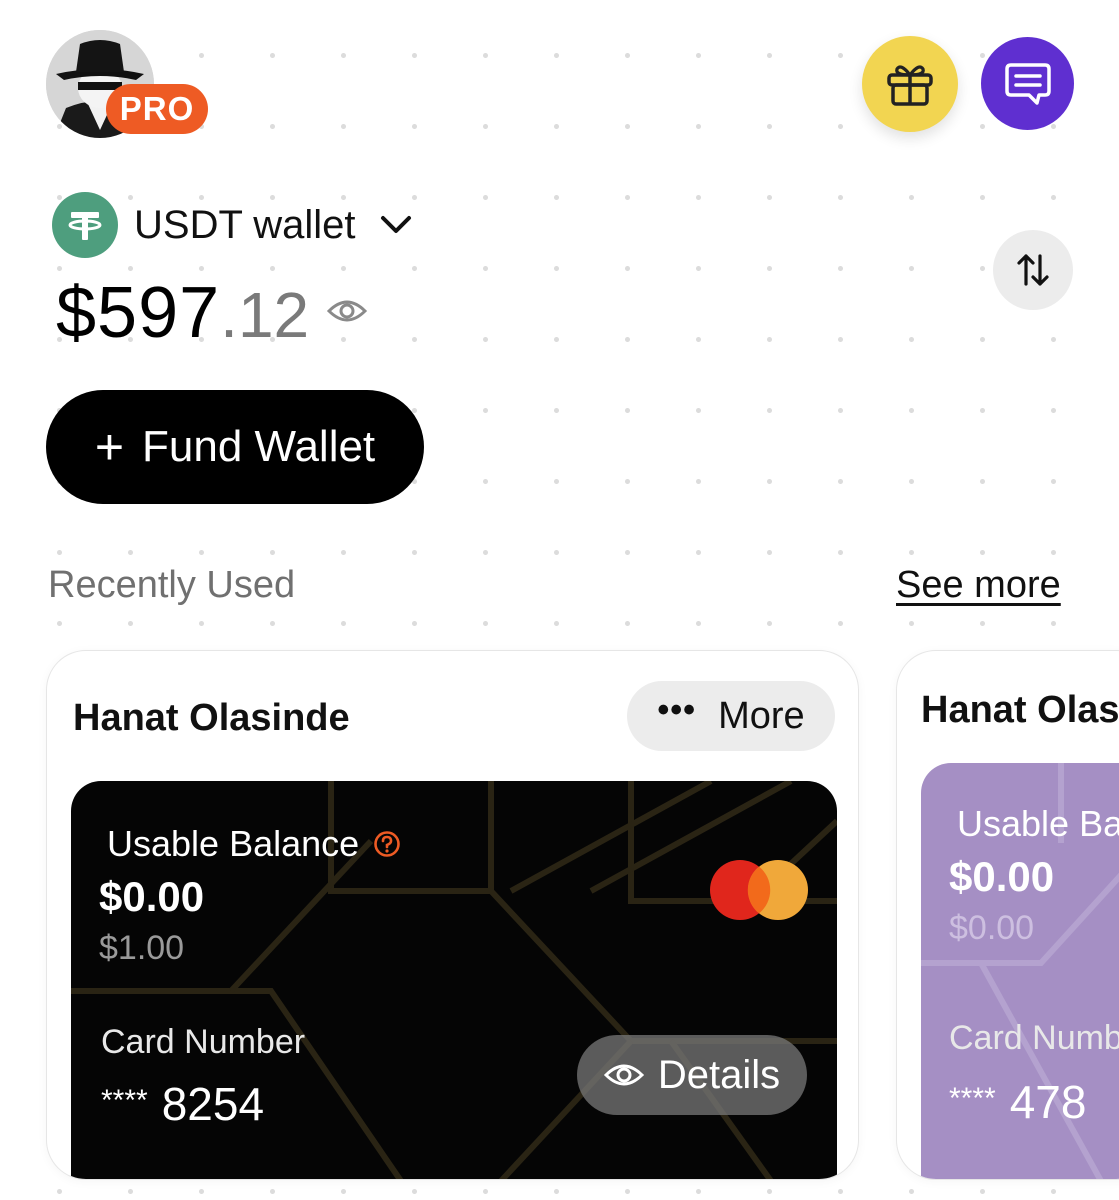  I want to click on card-number: **** 478, so click(1018, 1102).